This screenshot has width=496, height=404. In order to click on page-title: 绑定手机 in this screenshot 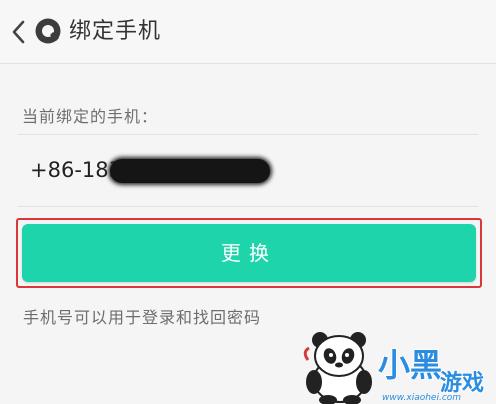, I will do `click(115, 31)`.